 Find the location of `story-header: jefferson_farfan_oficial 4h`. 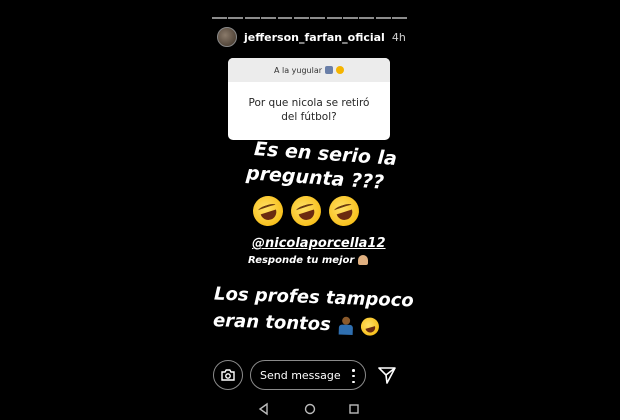

story-header: jefferson_farfan_oficial 4h is located at coordinates (311, 37).